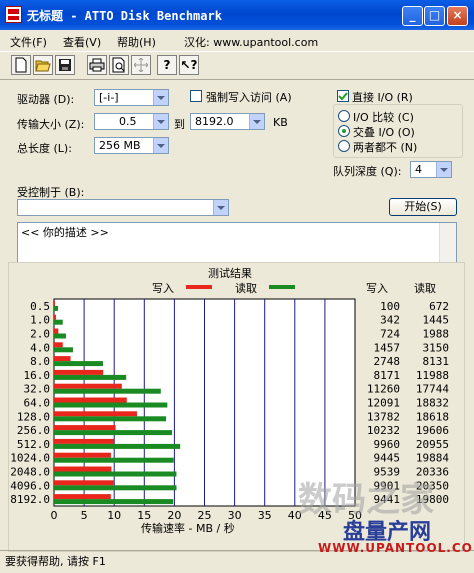  Describe the element at coordinates (54, 515) in the screenshot. I see `x-tick-label: 0` at that location.